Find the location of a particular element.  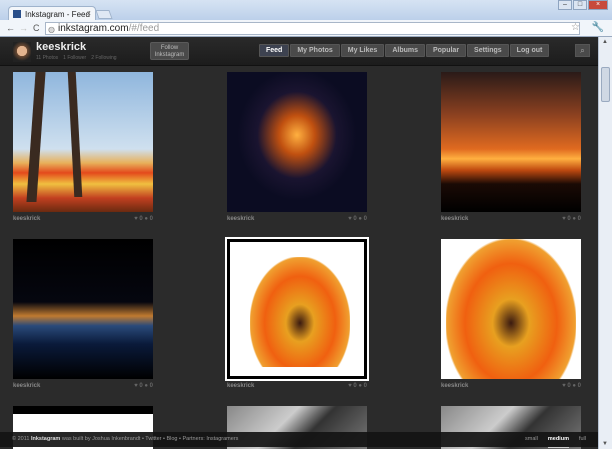

address-bar: ← → C ◍ inkstagram.com/#/feed ☆ 🔧 is located at coordinates (306, 28).